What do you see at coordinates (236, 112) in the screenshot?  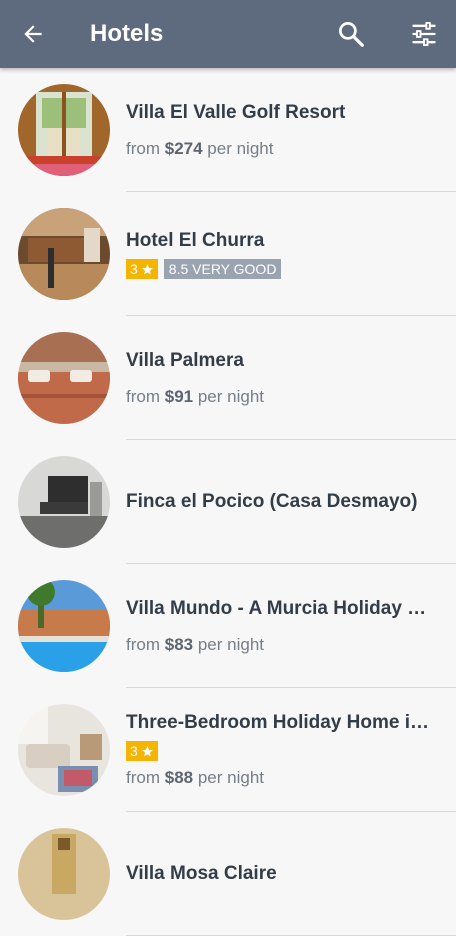 I see `hotel-name: Villa El Valle Golf Resort` at bounding box center [236, 112].